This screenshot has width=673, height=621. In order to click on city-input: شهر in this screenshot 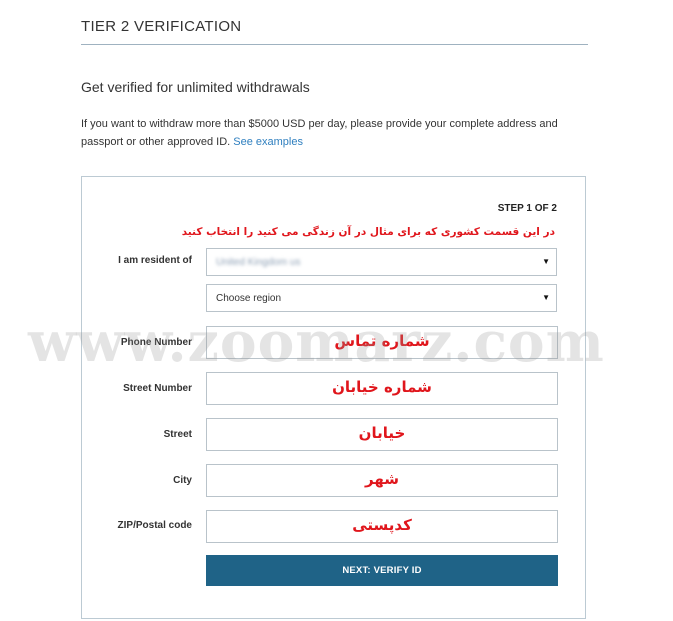, I will do `click(382, 480)`.